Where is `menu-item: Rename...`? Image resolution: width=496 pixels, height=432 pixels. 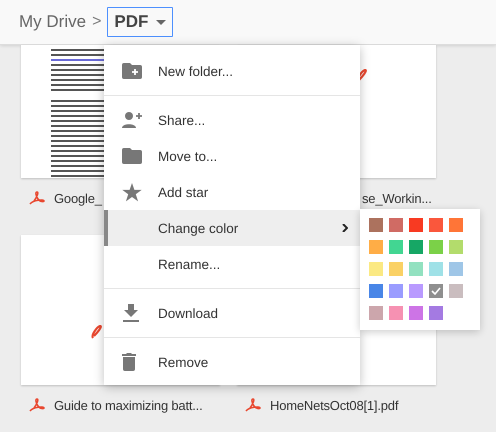 menu-item: Rename... is located at coordinates (232, 264).